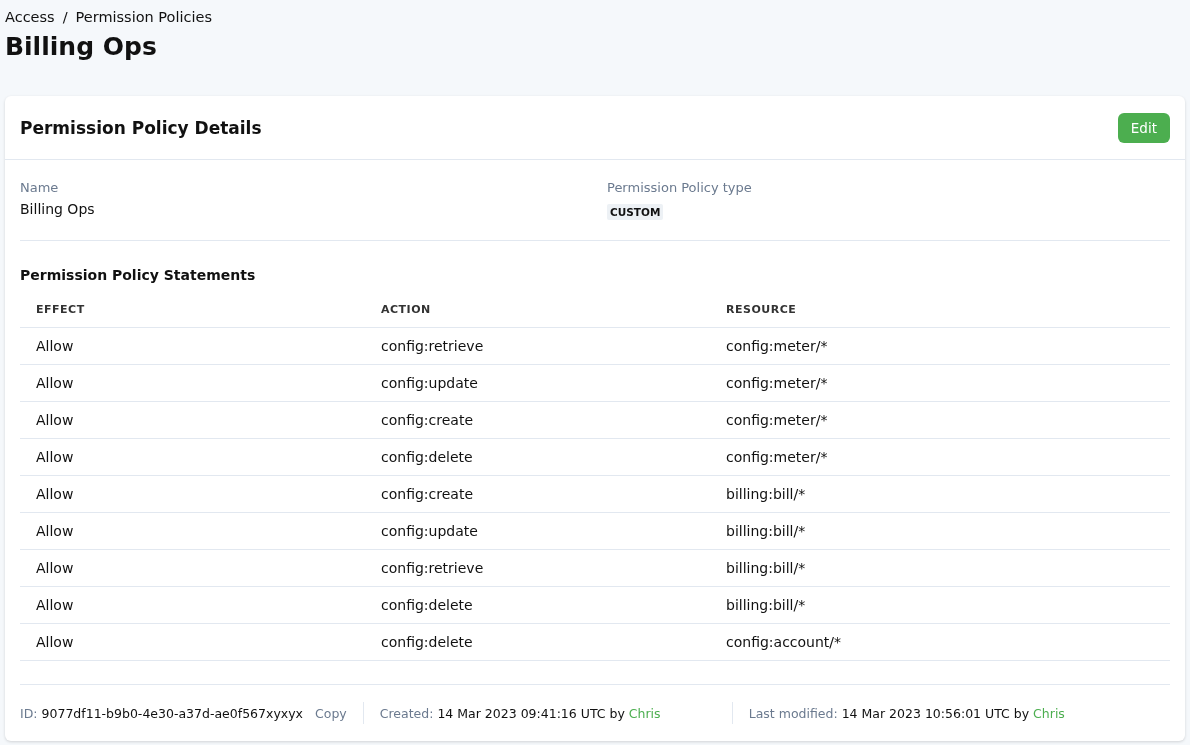  Describe the element at coordinates (940, 313) in the screenshot. I see `column-header: RESOURCE` at that location.